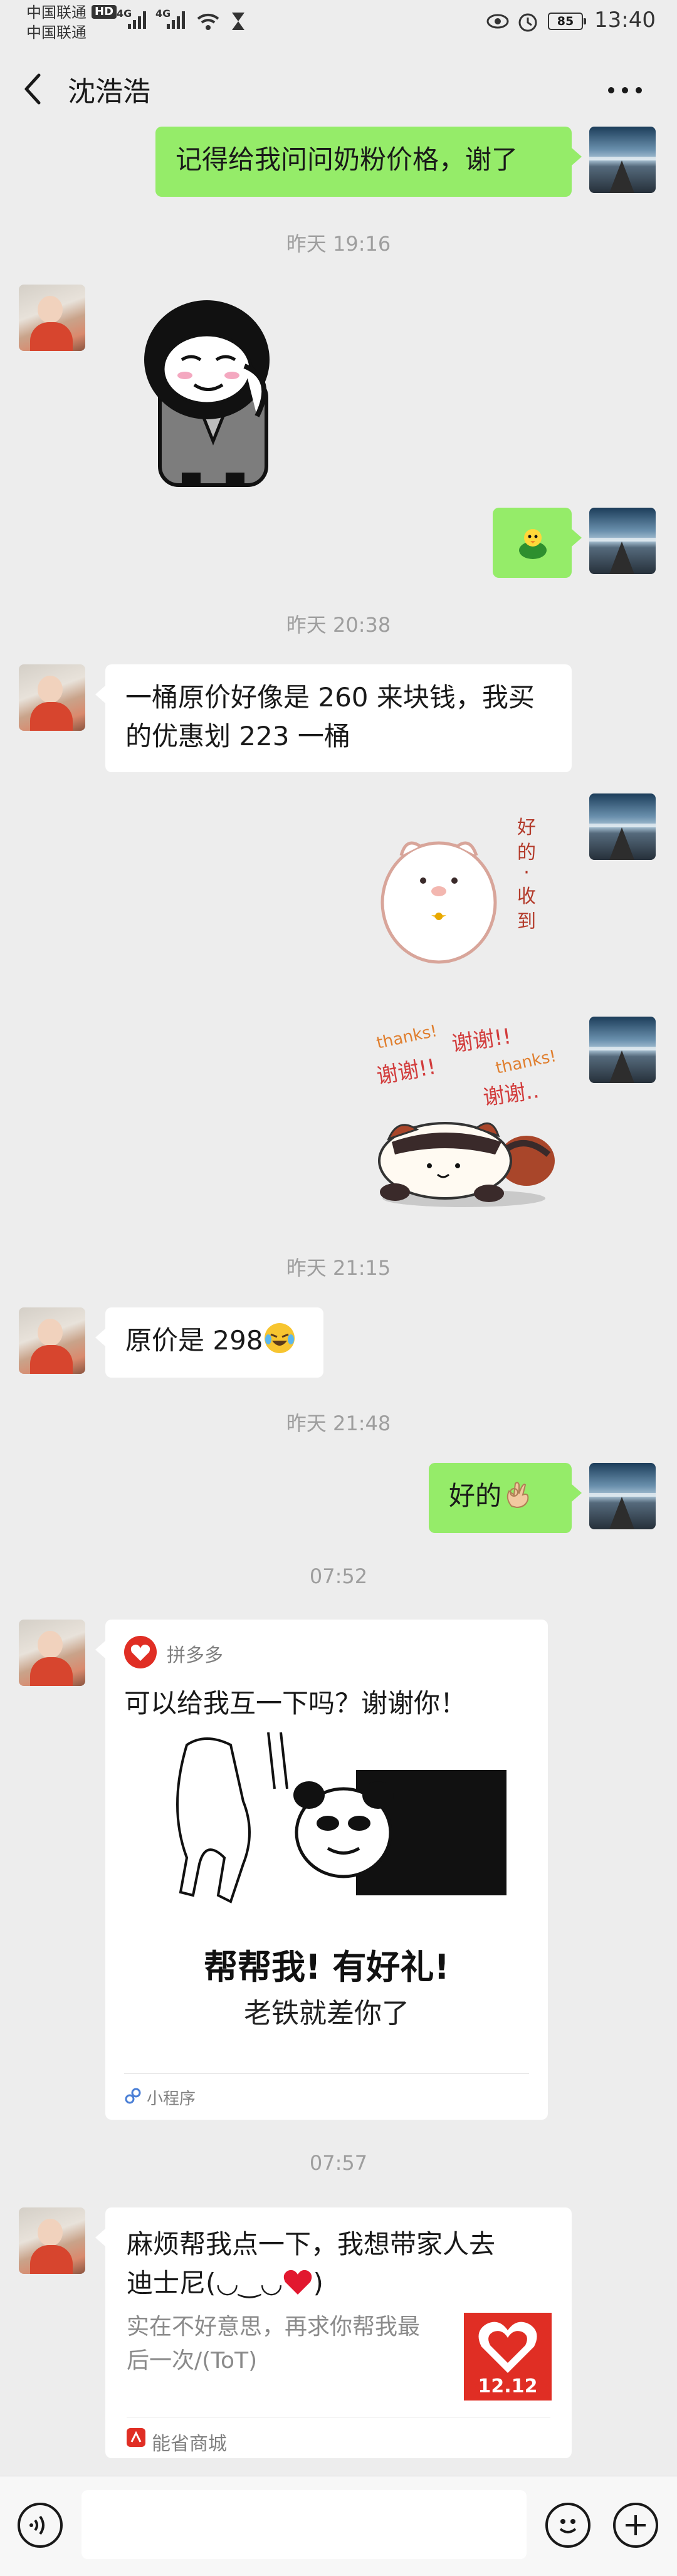 The width and height of the screenshot is (677, 2576). Describe the element at coordinates (194, 1340) in the screenshot. I see `message-text: 原价是 298` at that location.